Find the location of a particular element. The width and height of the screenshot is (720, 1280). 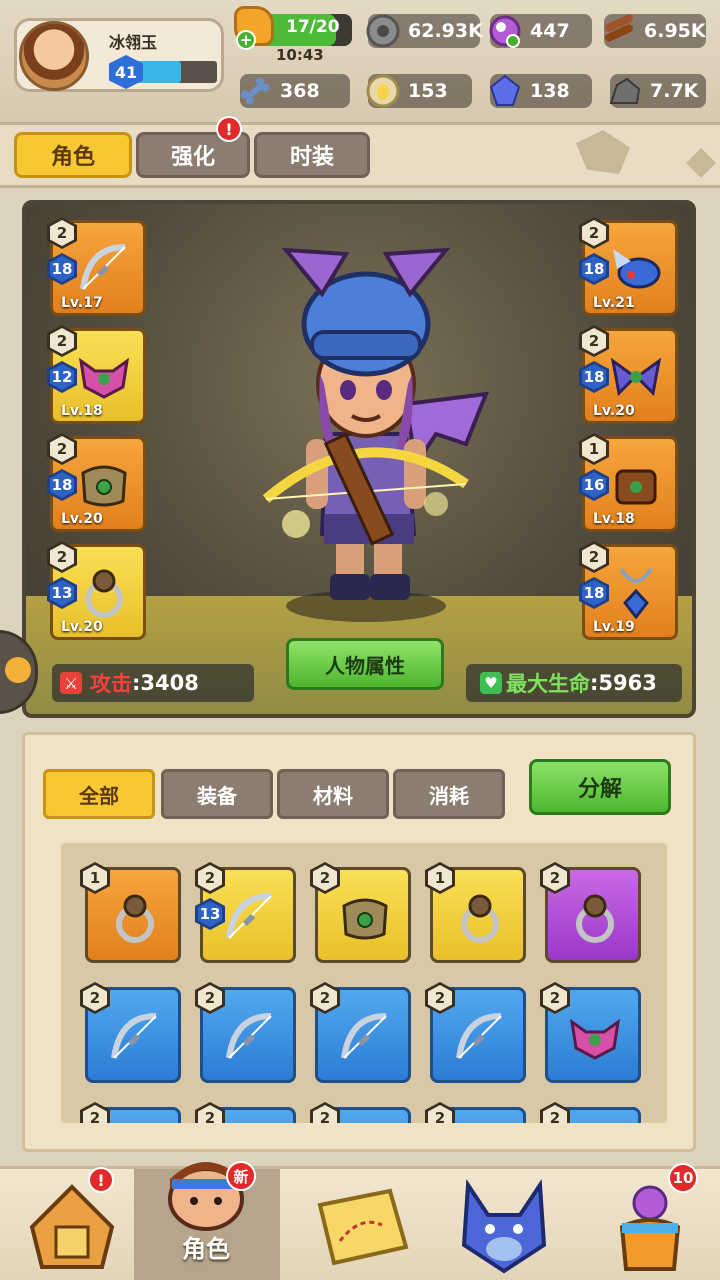

nav-pet is located at coordinates (504, 1224).